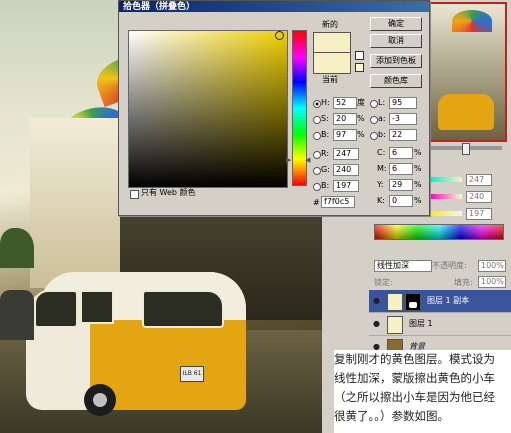 This screenshot has width=511, height=433. I want to click on building, so click(76, 203).